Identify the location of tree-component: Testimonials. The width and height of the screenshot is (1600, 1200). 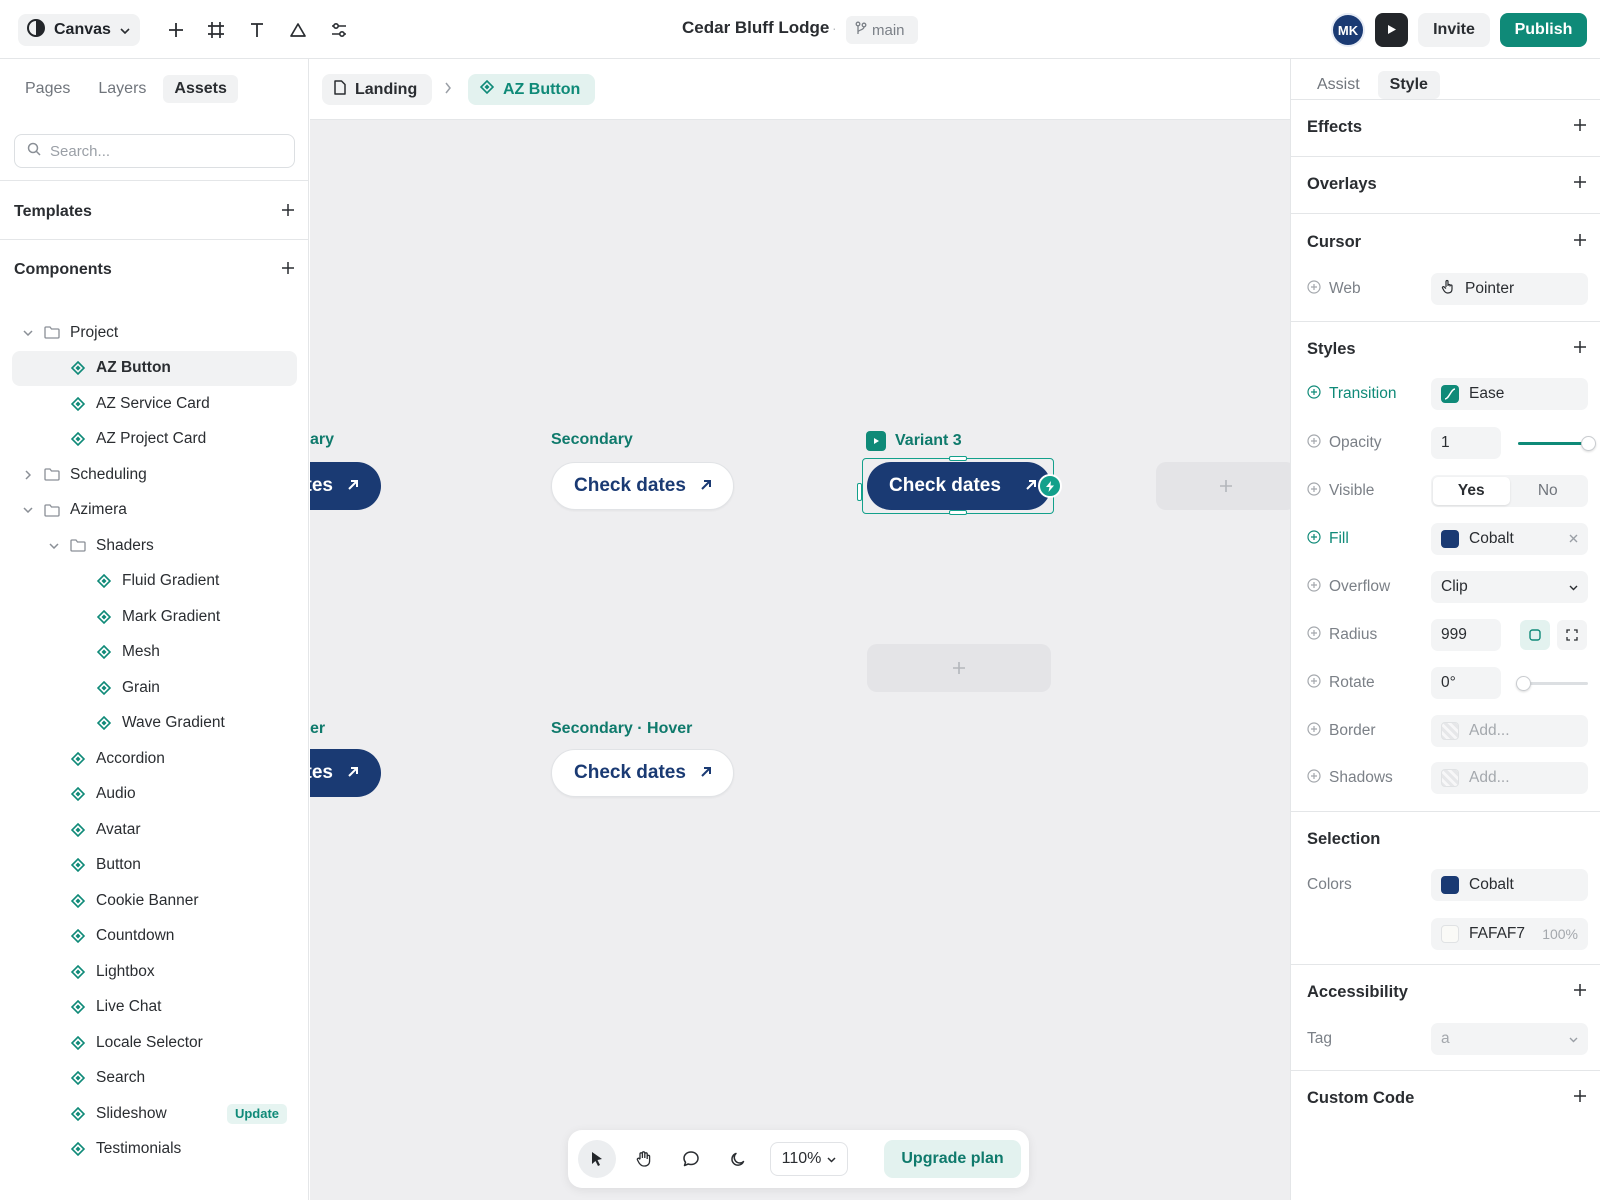
(154, 1150).